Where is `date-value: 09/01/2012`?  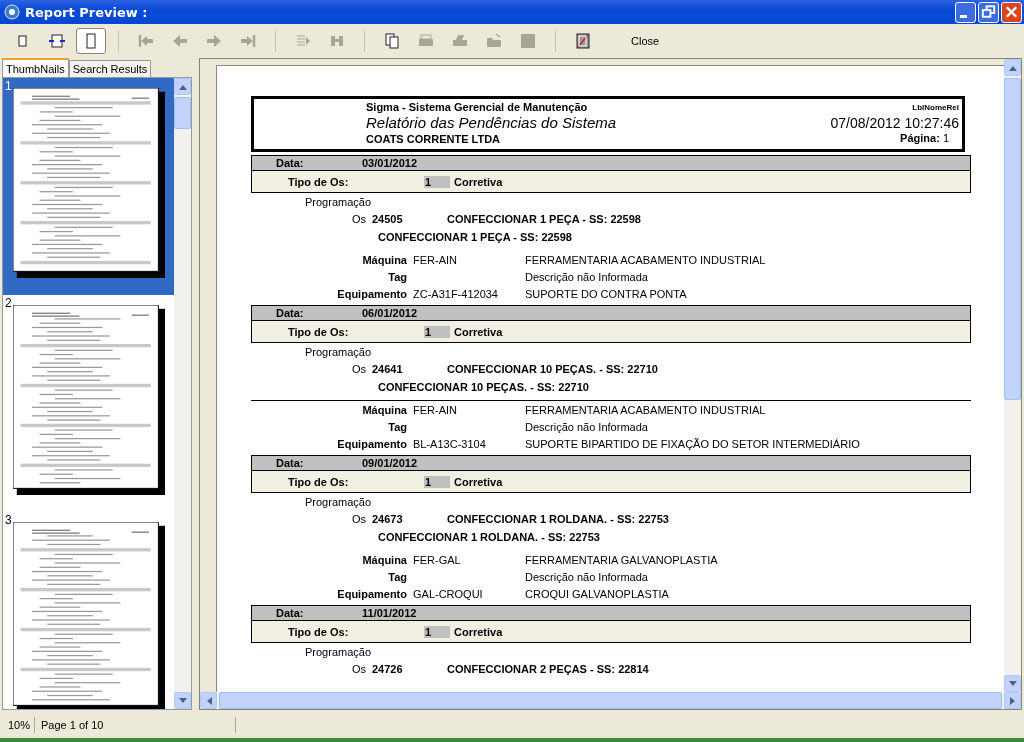
date-value: 09/01/2012 is located at coordinates (390, 463).